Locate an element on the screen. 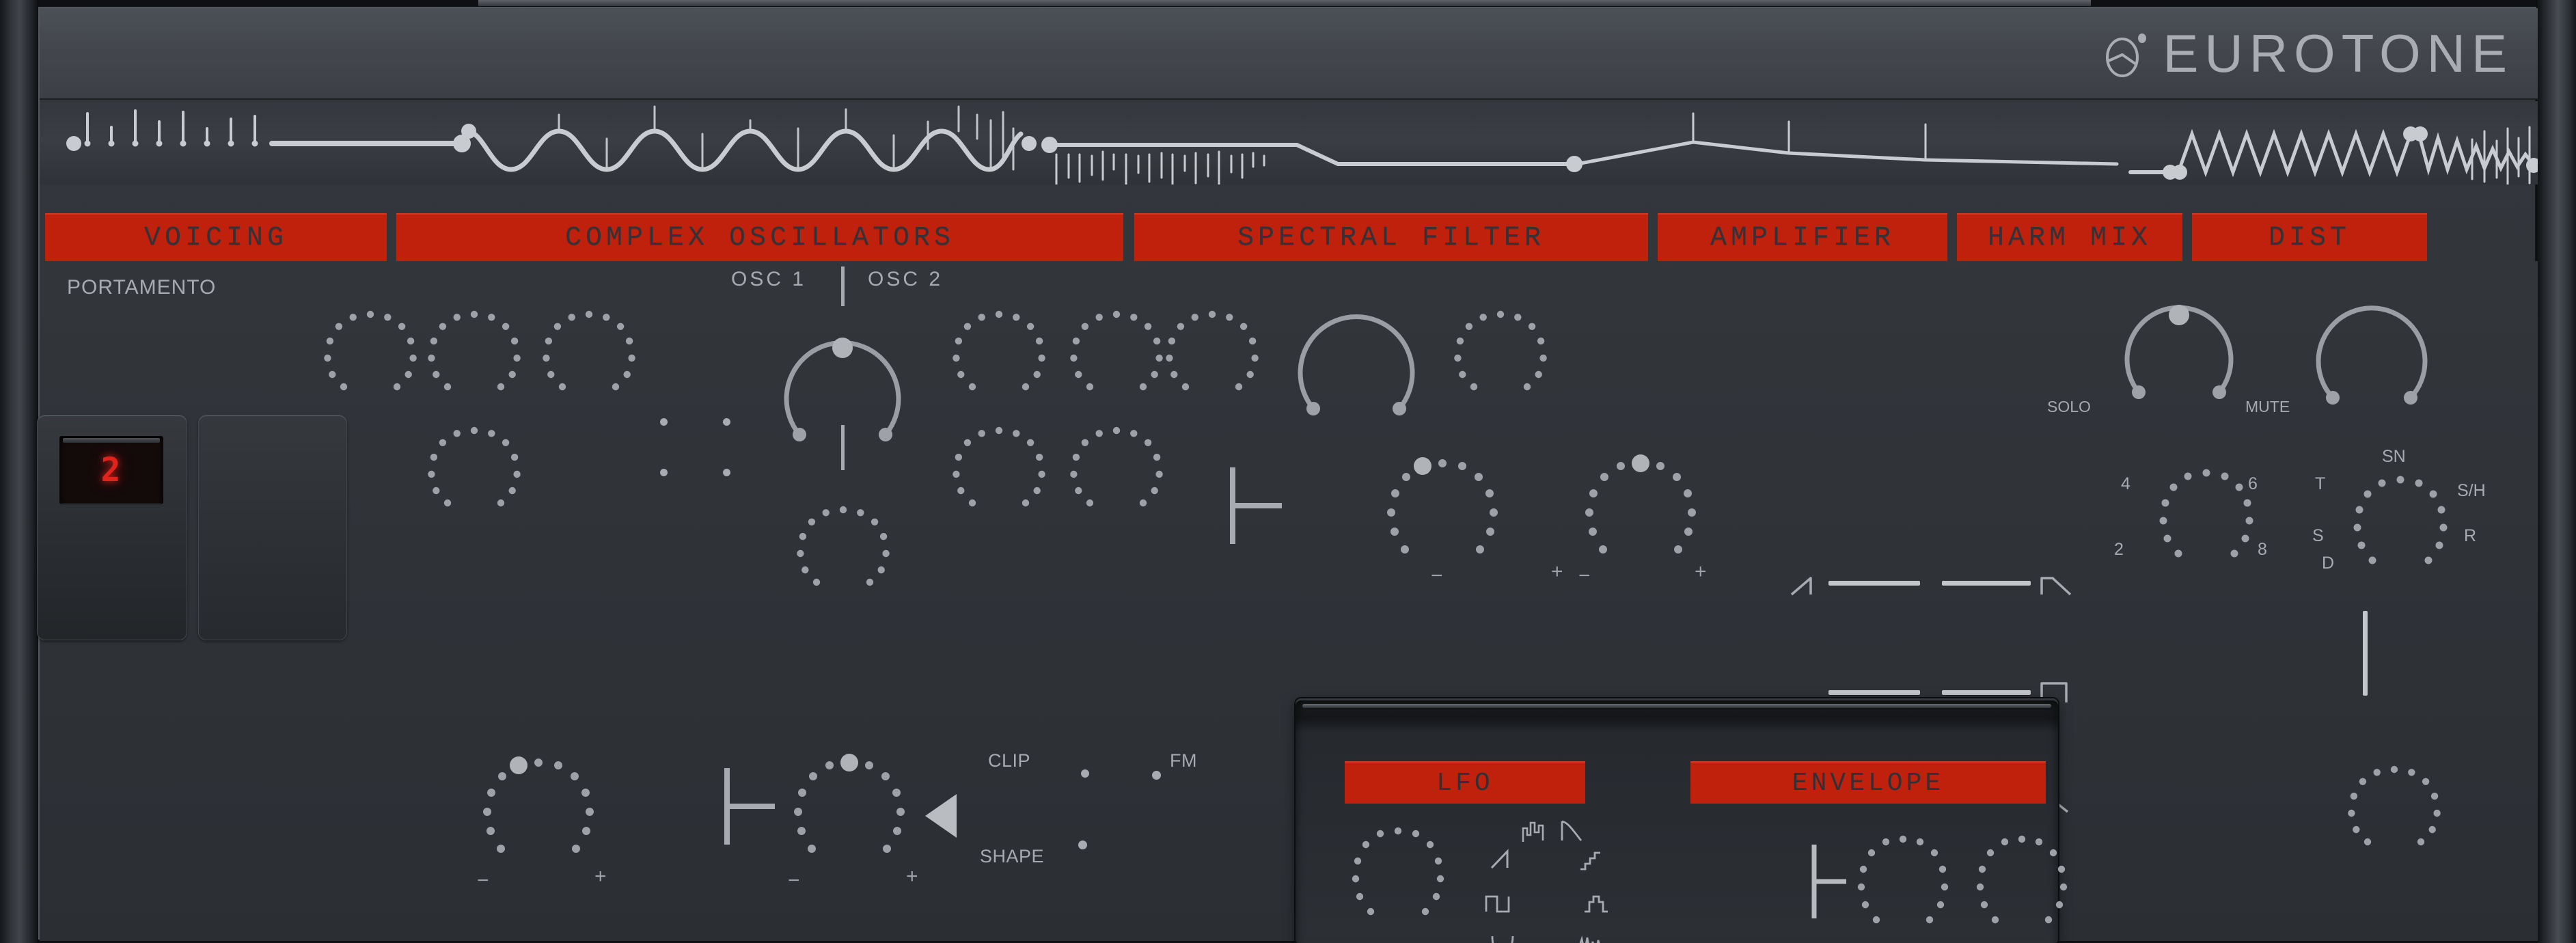 The image size is (2576, 943). lfo-rate-knob is located at coordinates (1398, 874).